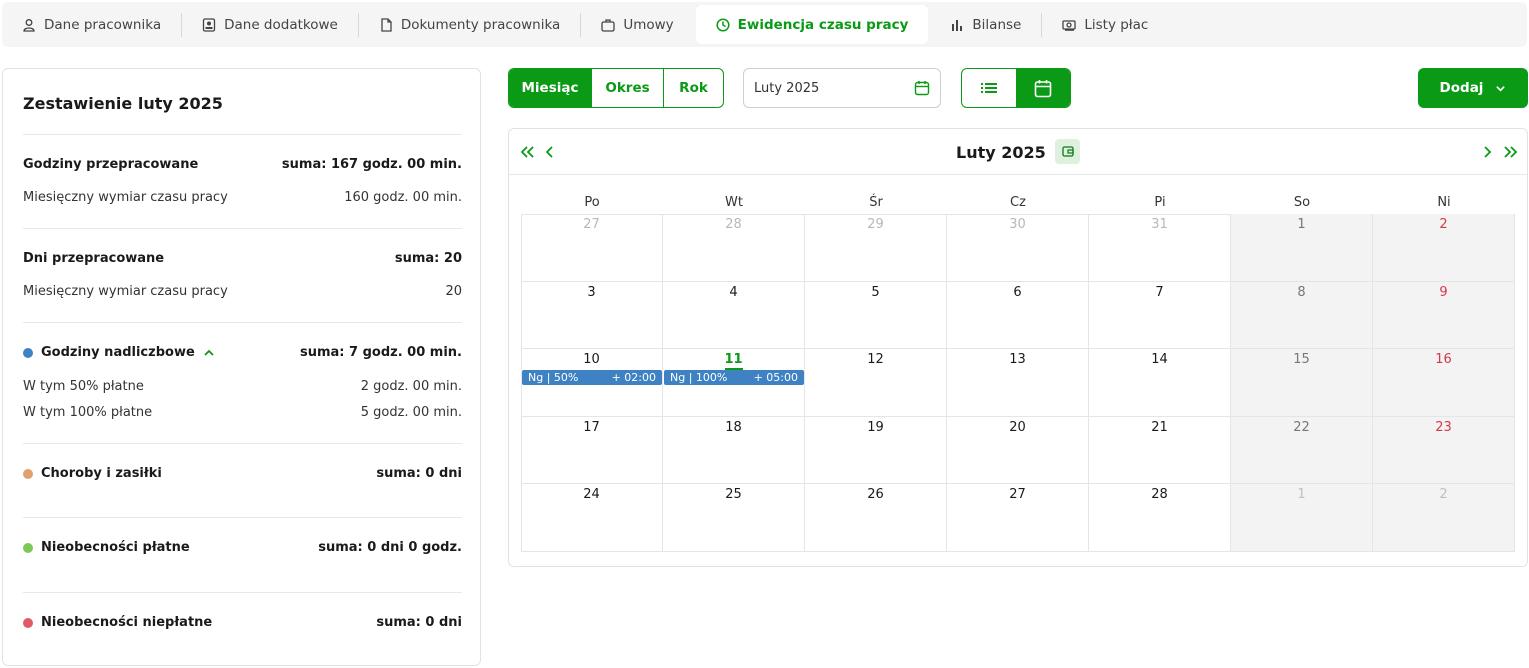 Image resolution: width=1529 pixels, height=668 pixels. I want to click on tab-payrolls: Listy płac, so click(1105, 24).